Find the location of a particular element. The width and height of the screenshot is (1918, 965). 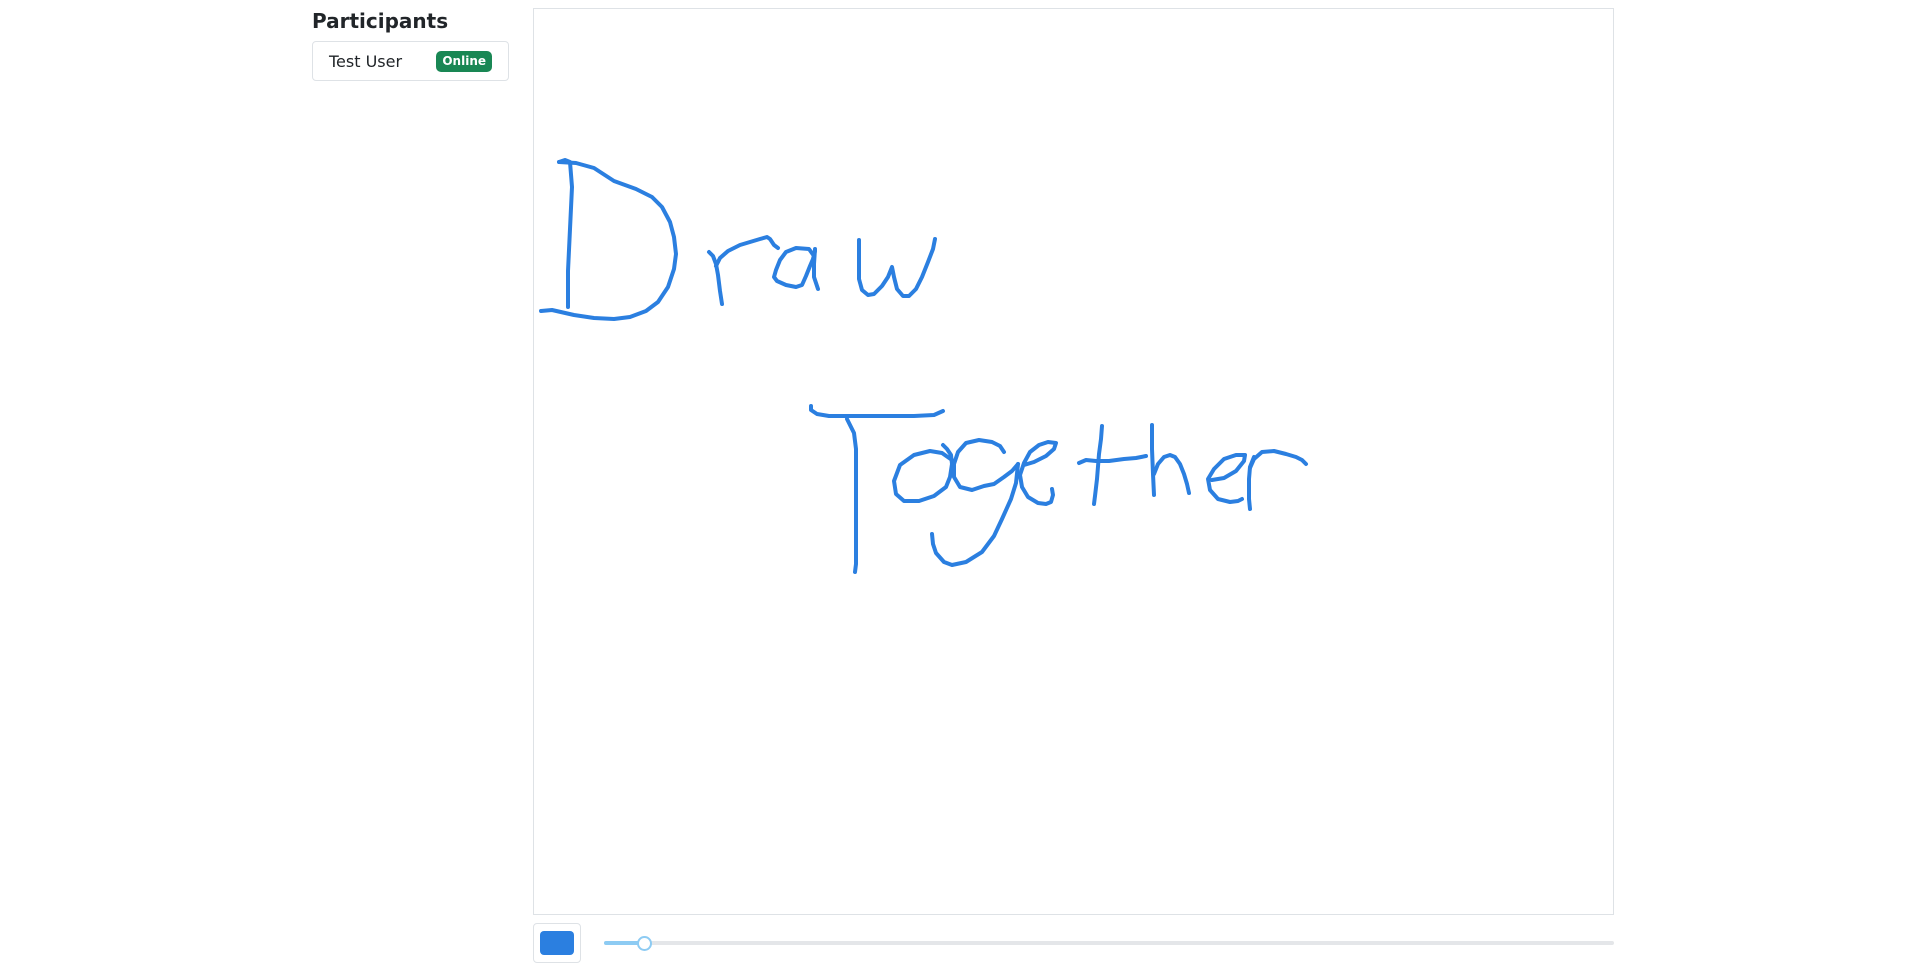

slider-thumb is located at coordinates (645, 943).